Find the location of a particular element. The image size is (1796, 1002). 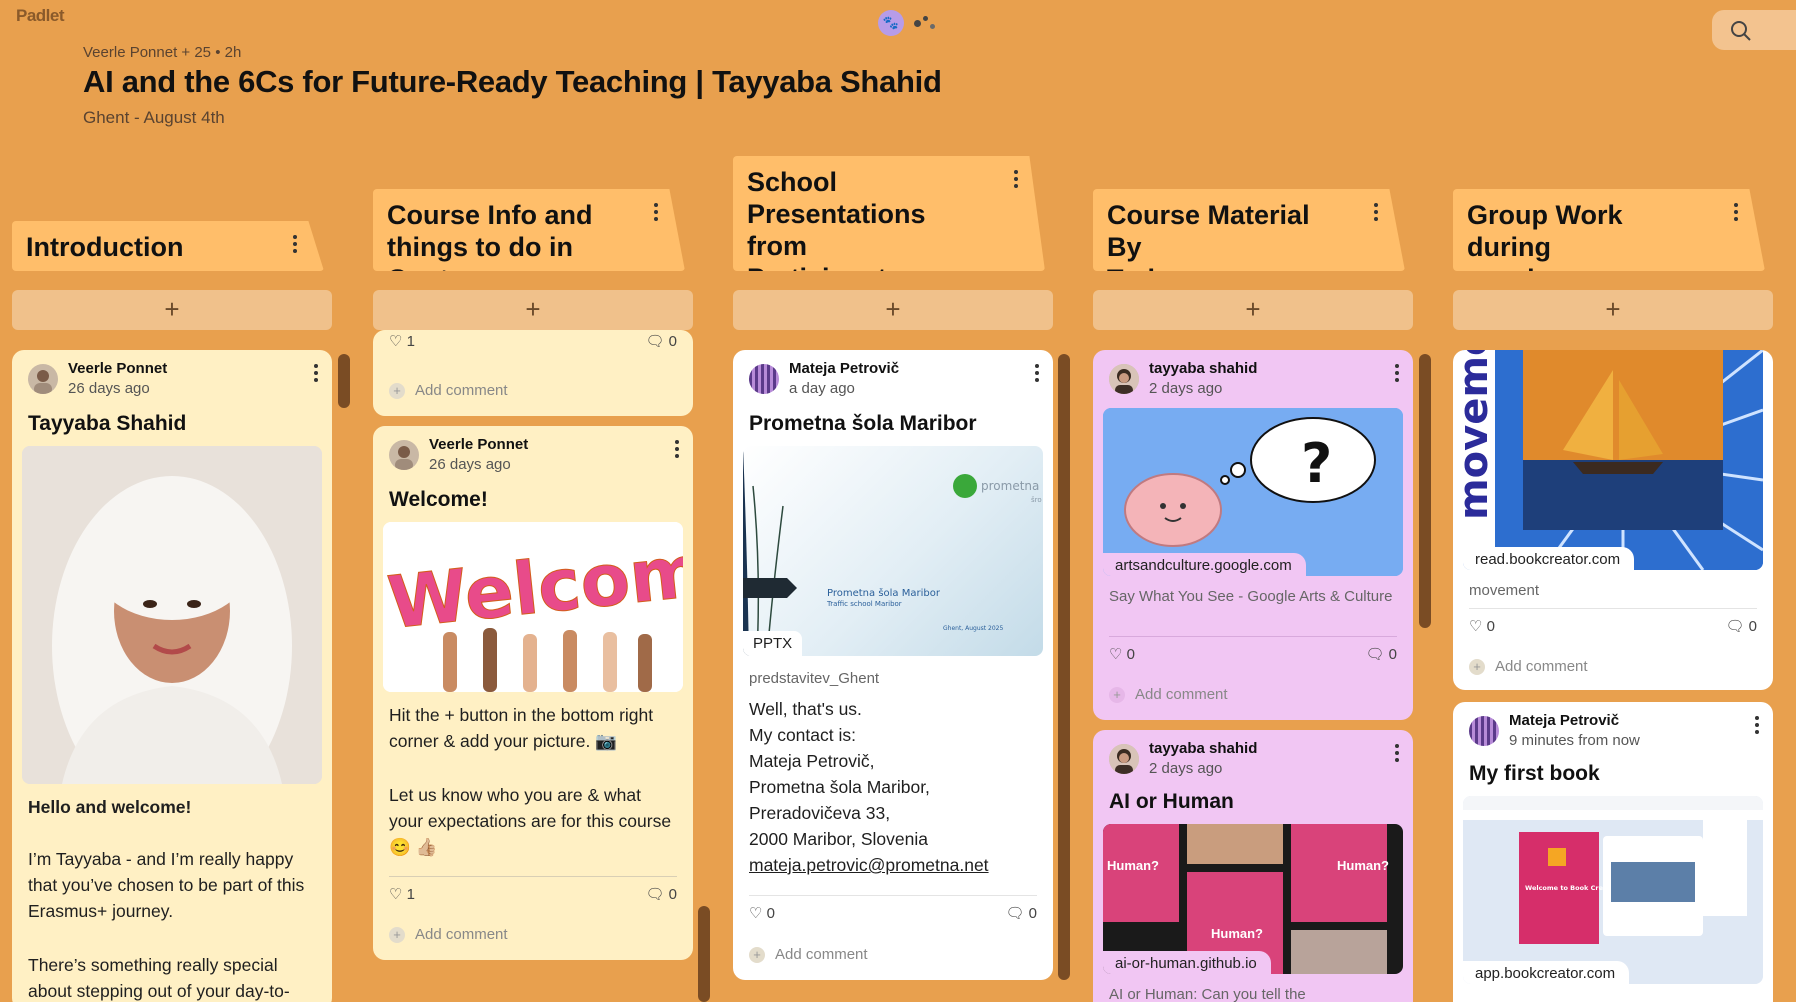

padlet-logo: Padlet is located at coordinates (40, 16).